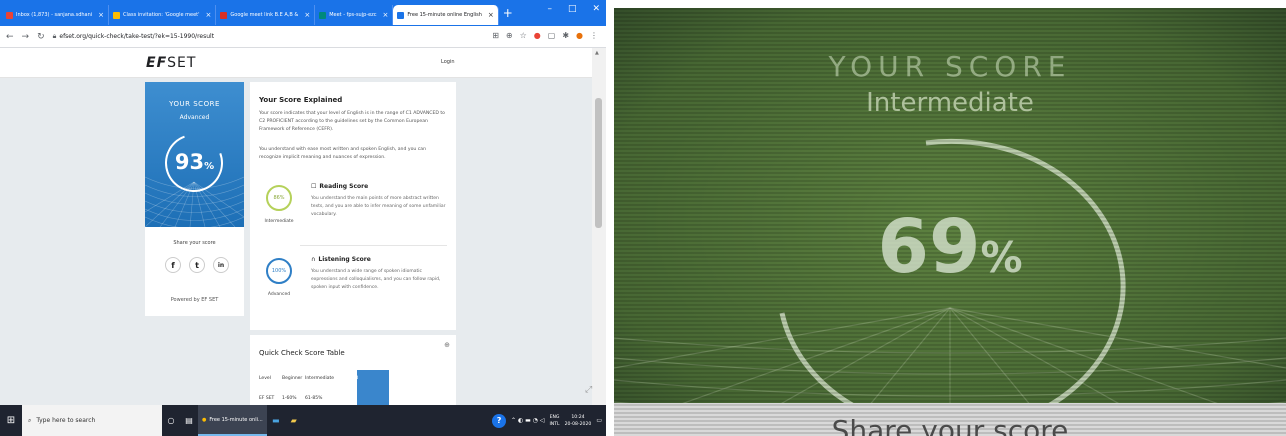 The height and width of the screenshot is (436, 1286). Describe the element at coordinates (204, 419) in the screenshot. I see `chrome-icon: ●` at that location.